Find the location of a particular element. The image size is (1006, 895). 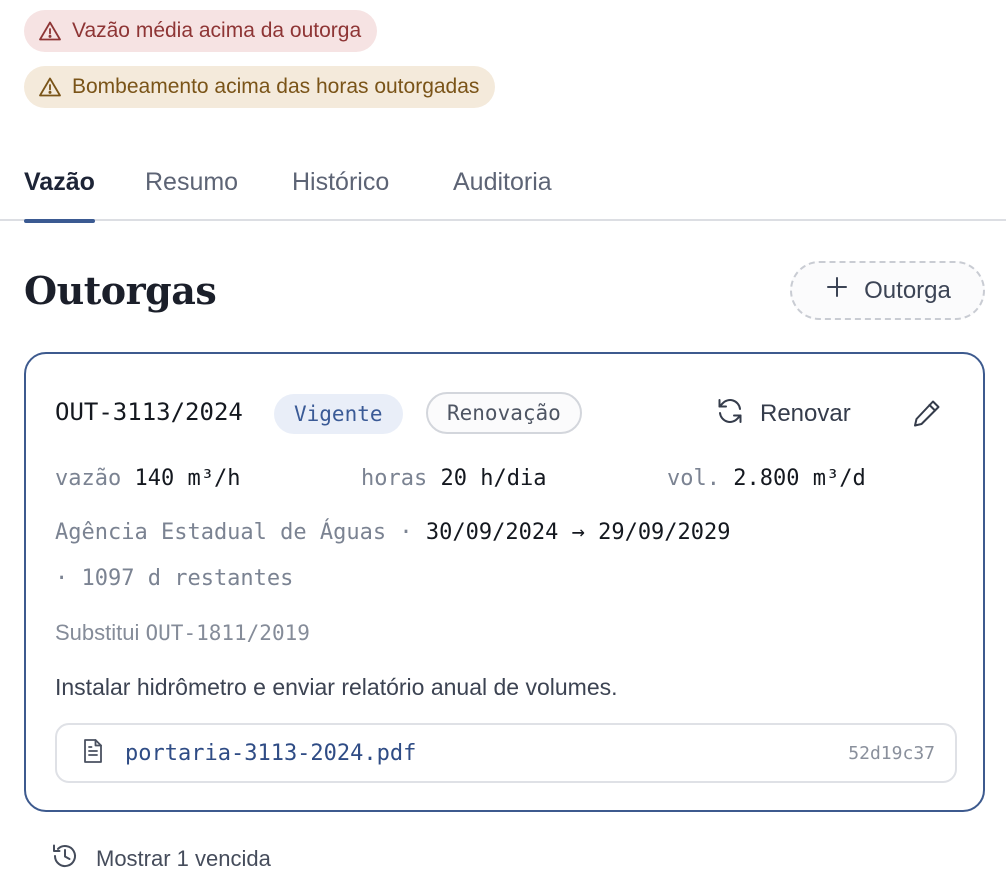

agency-name: Agência Estadual de Águas is located at coordinates (221, 532).